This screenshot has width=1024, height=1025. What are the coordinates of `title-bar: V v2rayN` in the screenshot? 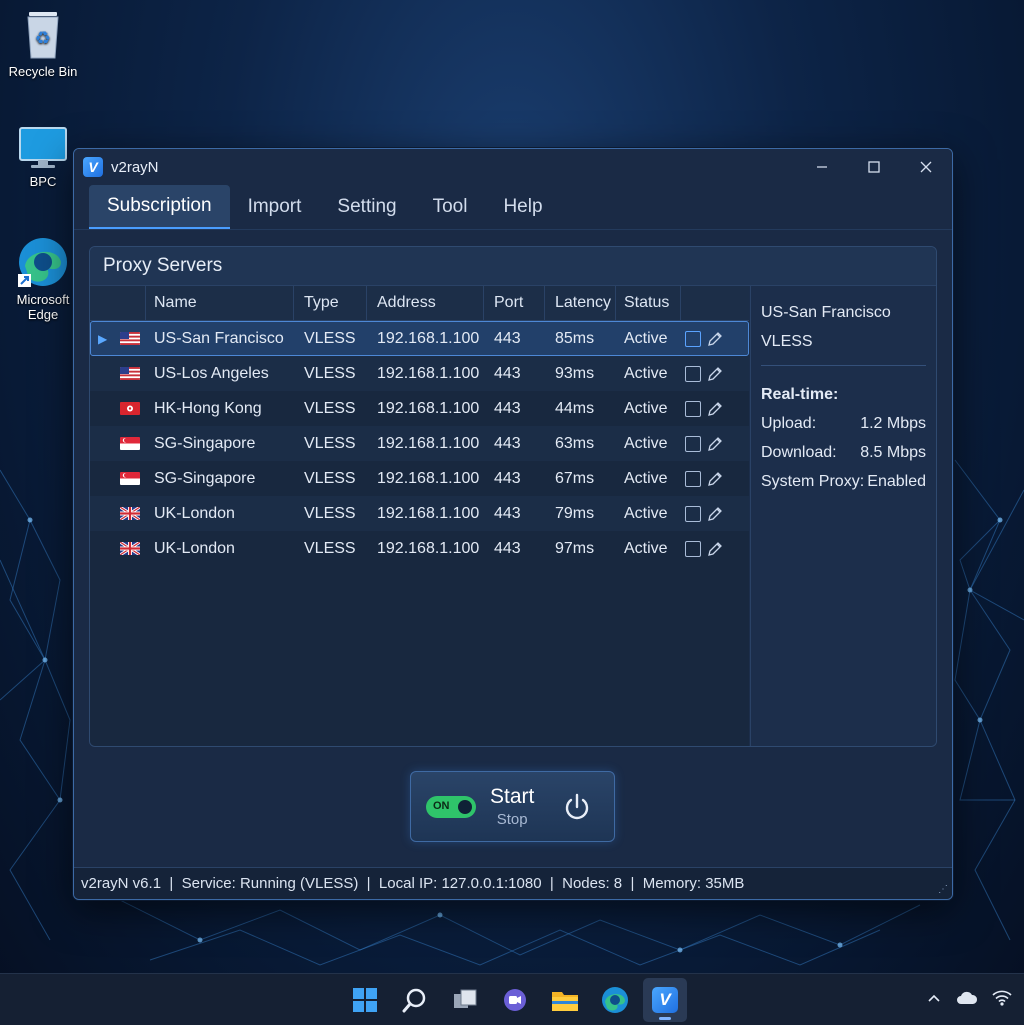 It's located at (513, 167).